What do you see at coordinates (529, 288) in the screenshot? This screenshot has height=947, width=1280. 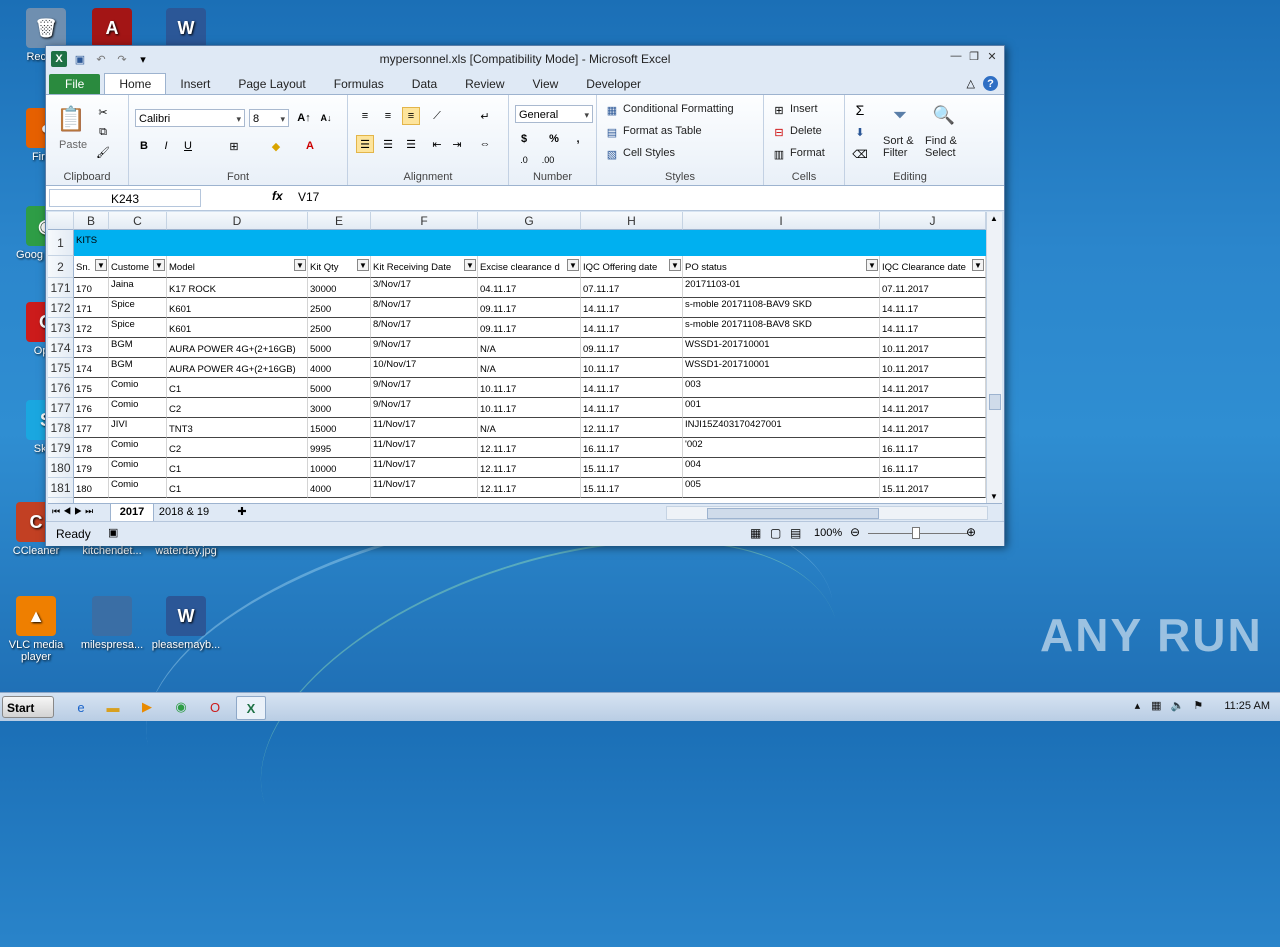 I see `table-cell: 04.11.17` at bounding box center [529, 288].